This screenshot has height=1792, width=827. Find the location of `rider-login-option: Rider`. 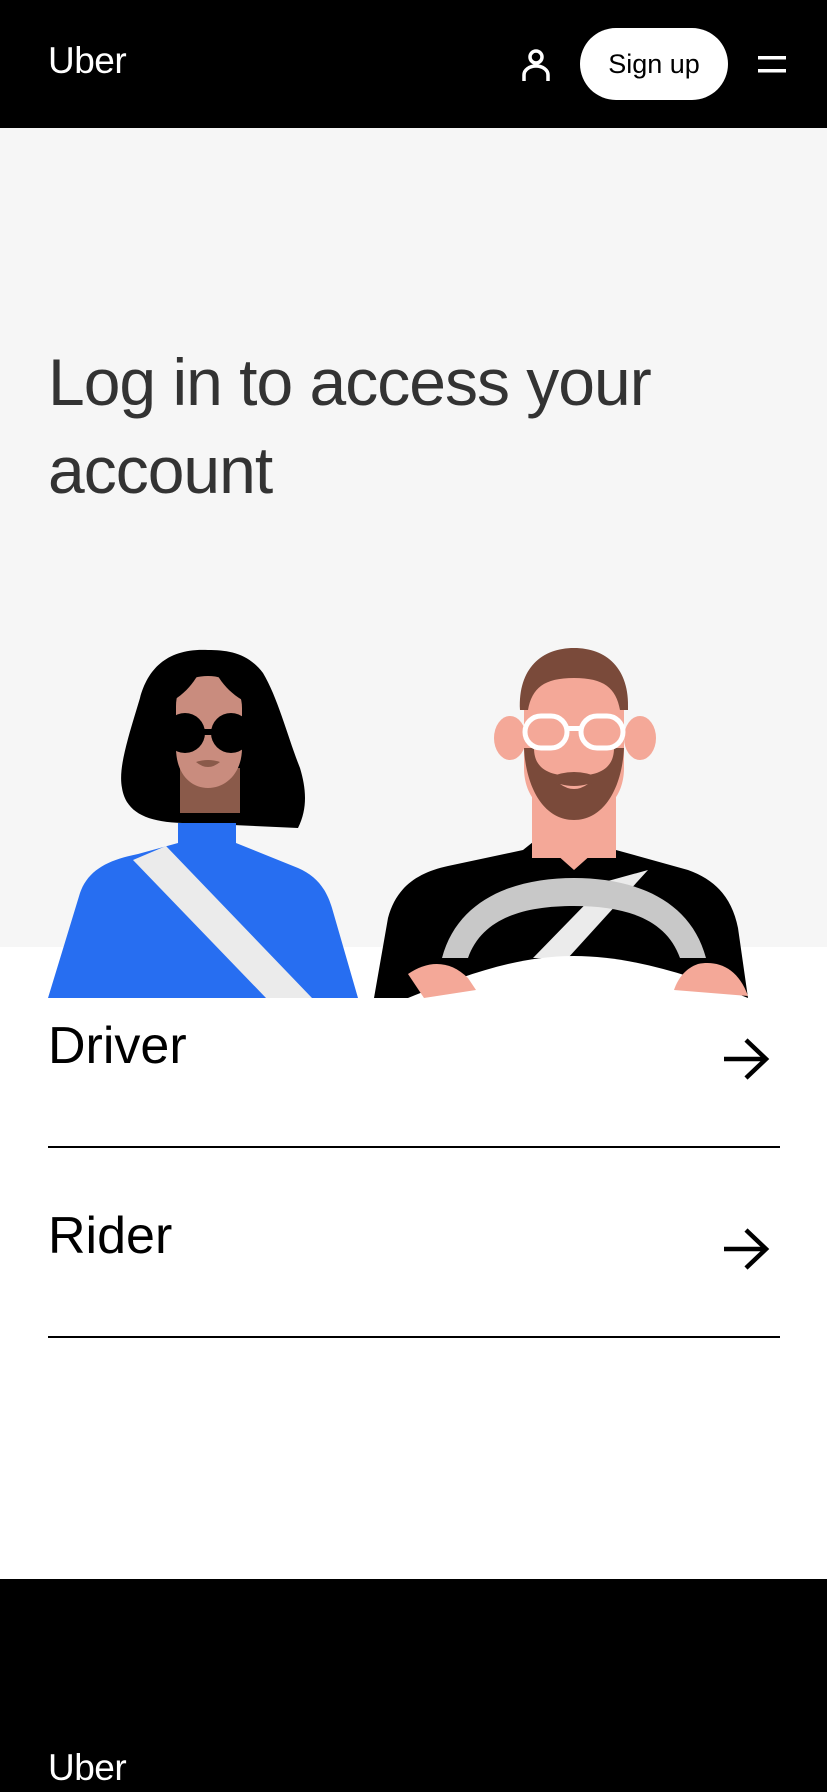

rider-login-option: Rider is located at coordinates (414, 1242).